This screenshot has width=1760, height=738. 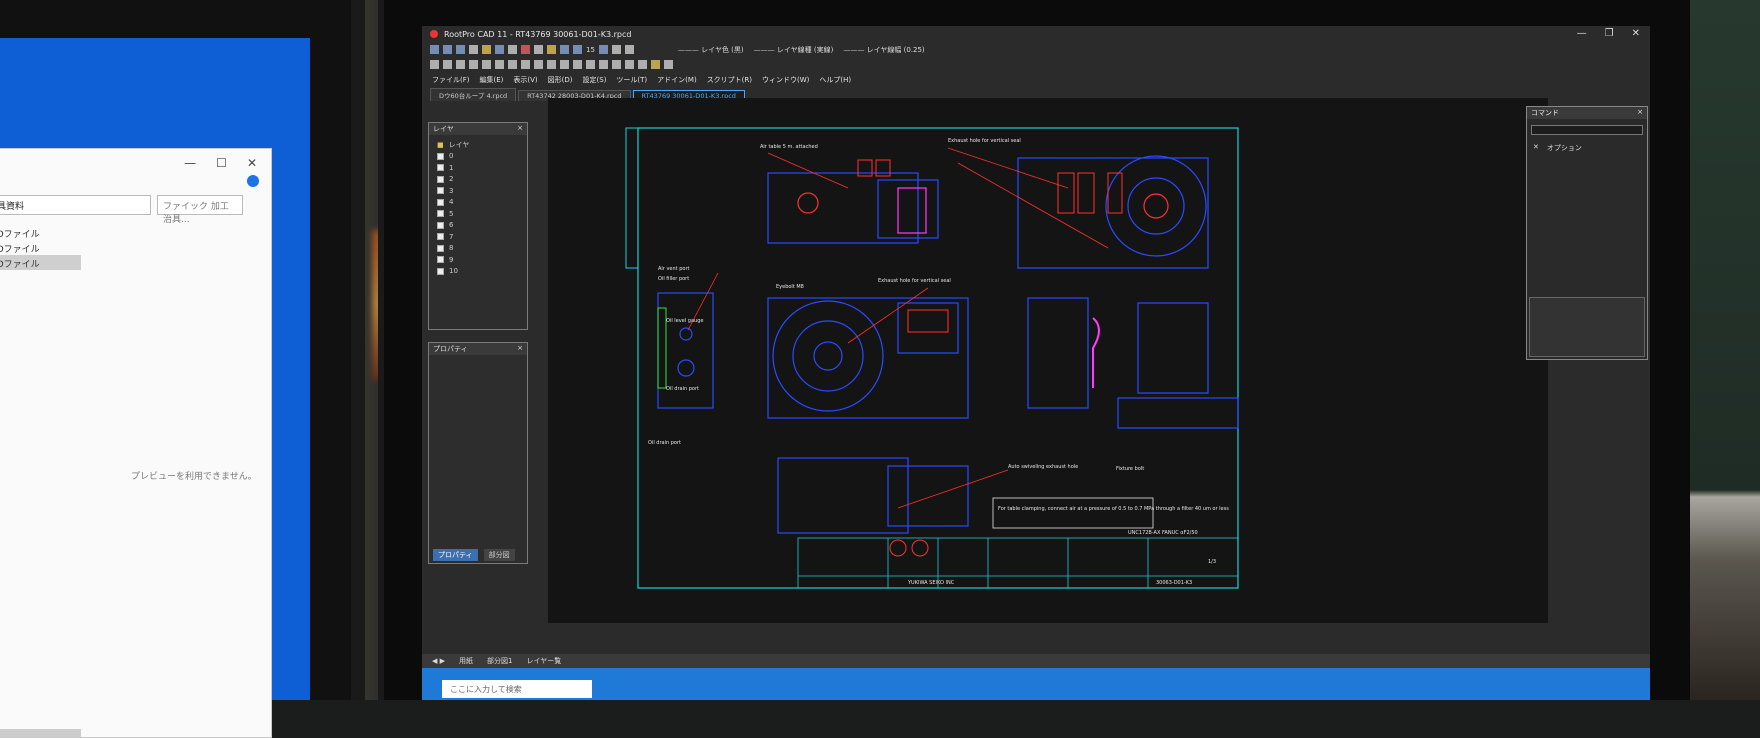 I want to click on text-icon, so click(x=525, y=64).